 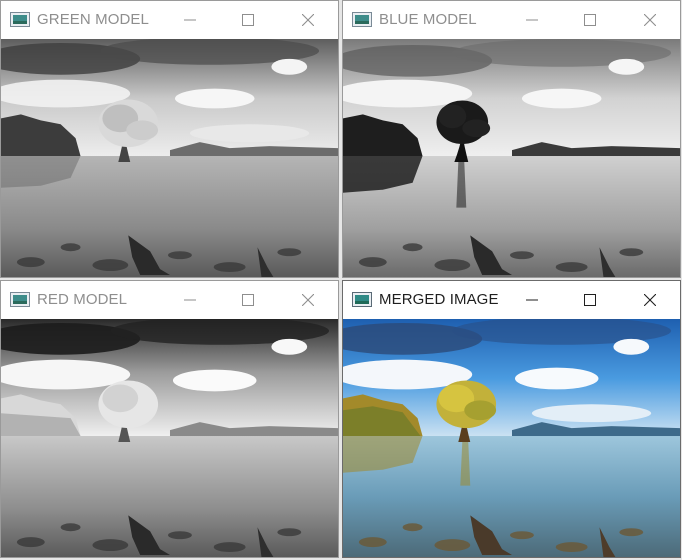 I want to click on title-bar: MERGED IMAGE, so click(x=511, y=300).